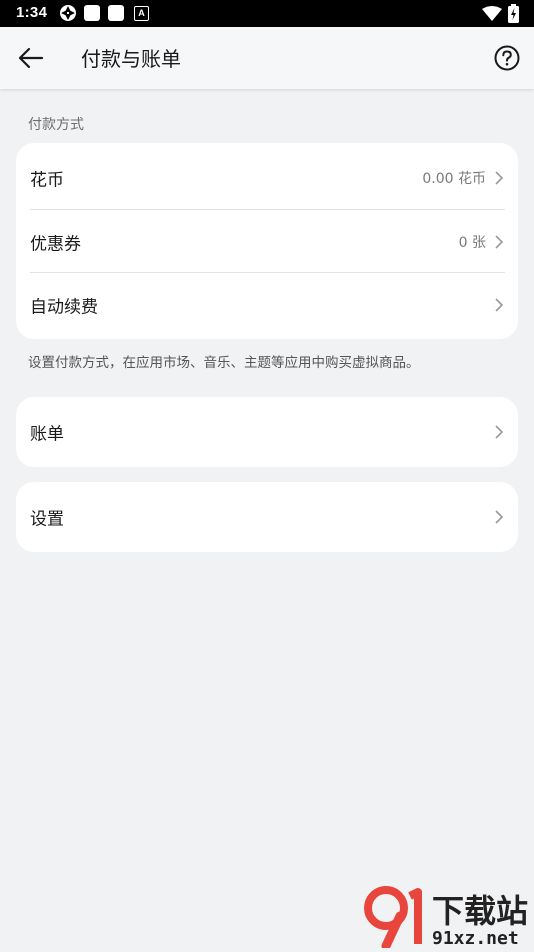 The width and height of the screenshot is (534, 952). What do you see at coordinates (472, 242) in the screenshot?
I see `coupon-count: 0 张` at bounding box center [472, 242].